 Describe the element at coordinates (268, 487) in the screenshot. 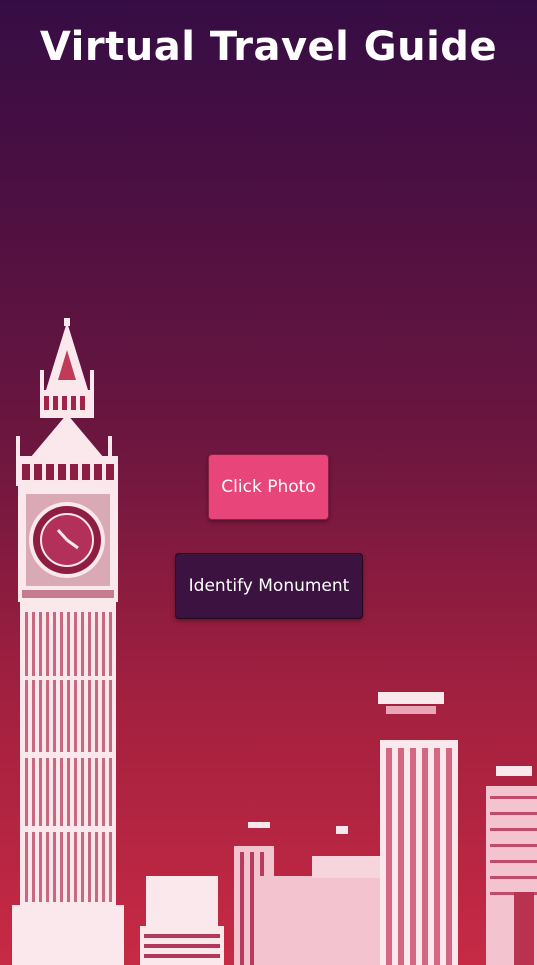

I see `click-photo-button: Click Photo` at that location.